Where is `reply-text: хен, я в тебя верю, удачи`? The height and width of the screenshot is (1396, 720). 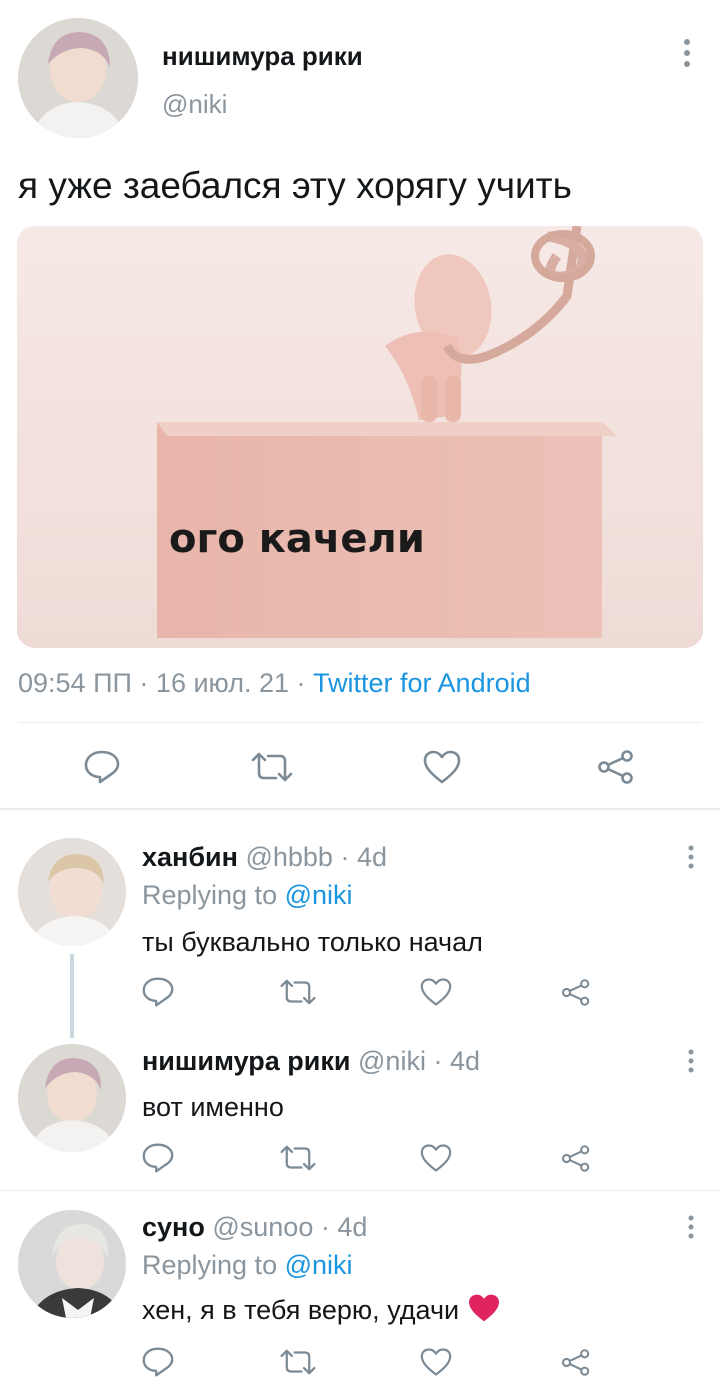 reply-text: хен, я в тебя верю, удачи is located at coordinates (301, 1310).